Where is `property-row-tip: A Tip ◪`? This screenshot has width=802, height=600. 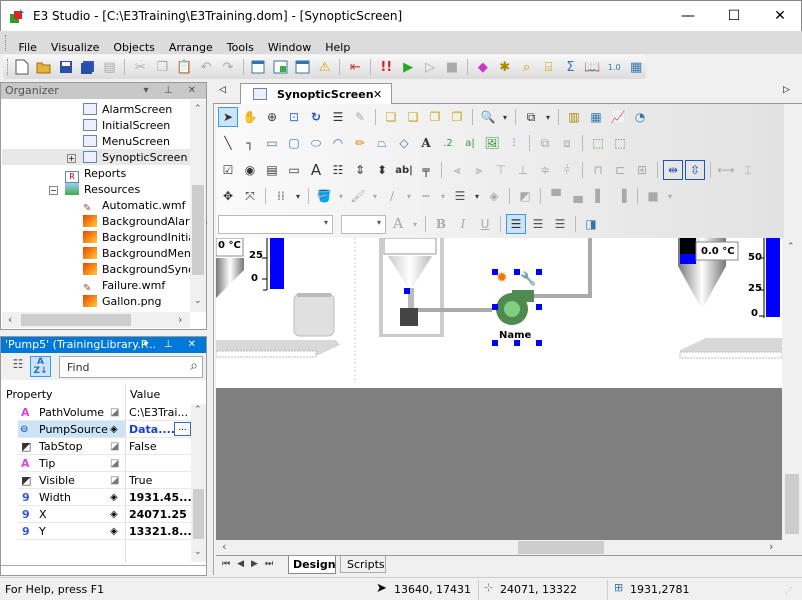 property-row-tip: A Tip ◪ is located at coordinates (105, 463).